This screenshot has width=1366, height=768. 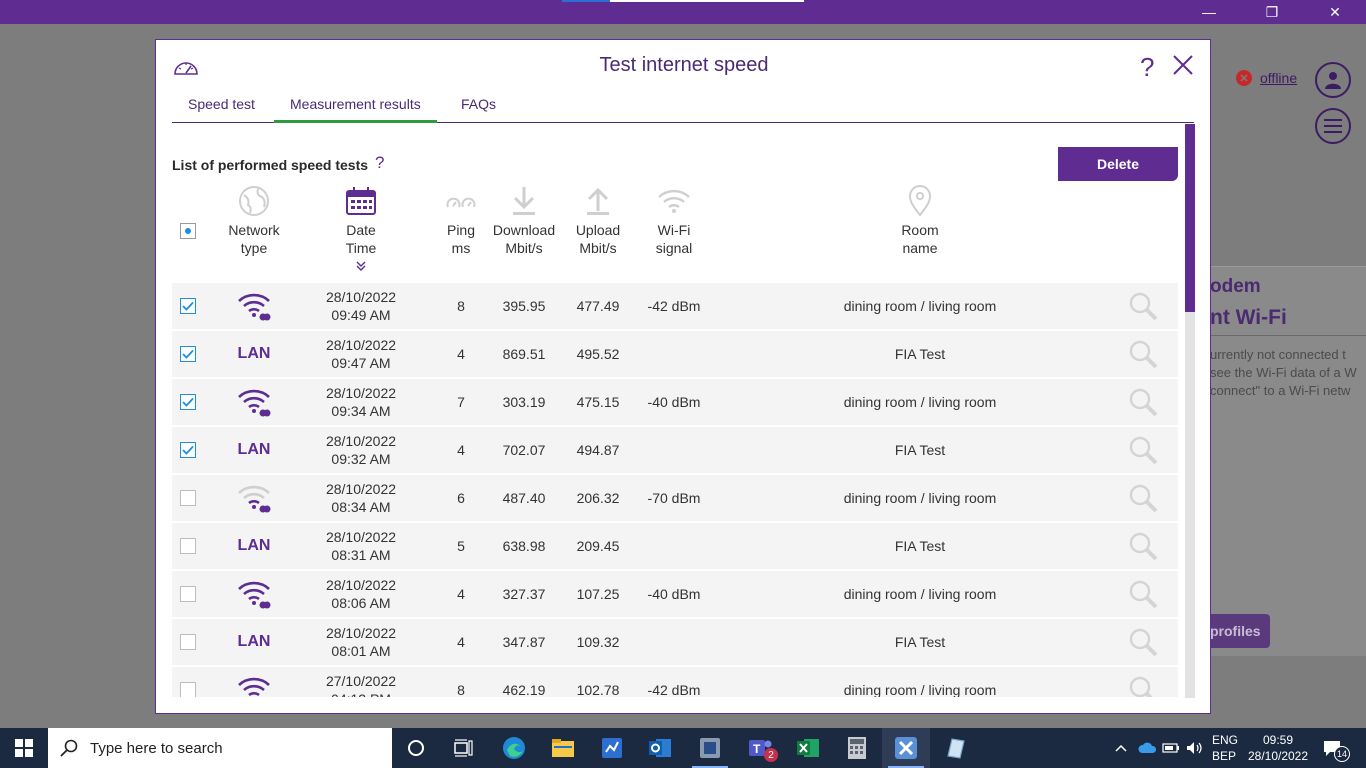 What do you see at coordinates (612, 748) in the screenshot?
I see `network-app-icon` at bounding box center [612, 748].